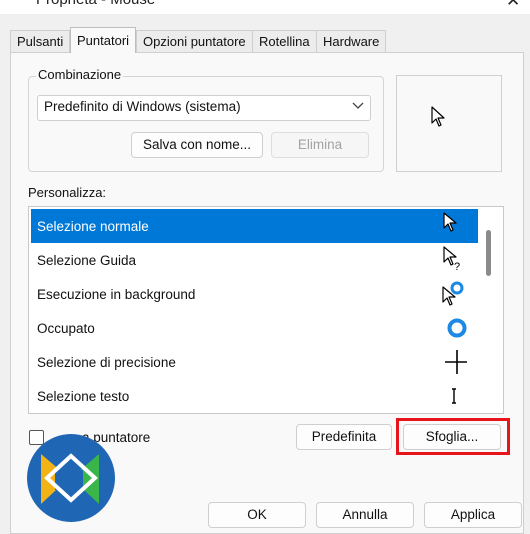  I want to click on text-select-cursor-icon, so click(454, 396).